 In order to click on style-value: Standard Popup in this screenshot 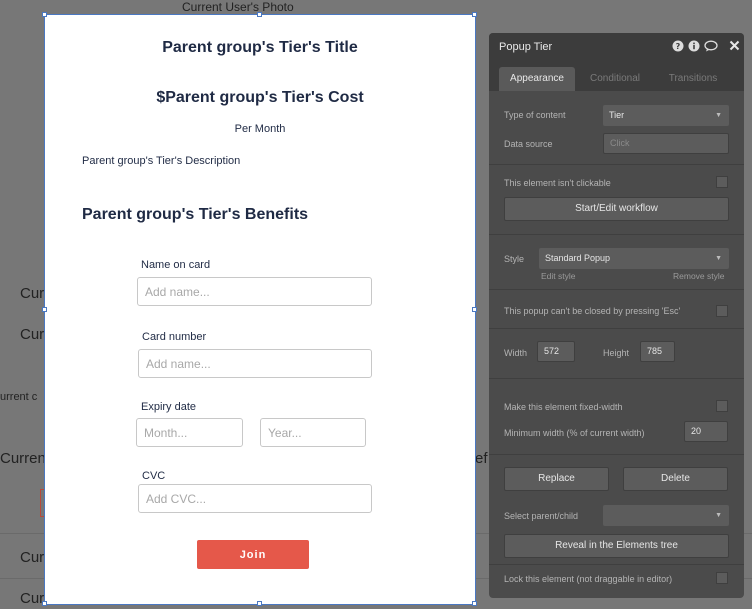, I will do `click(578, 258)`.